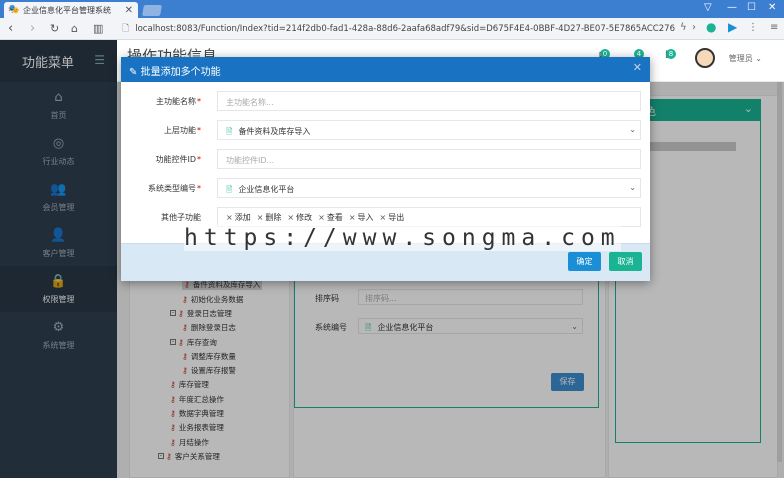  Describe the element at coordinates (133, 72) in the screenshot. I see `pencil-icon: ✎` at that location.